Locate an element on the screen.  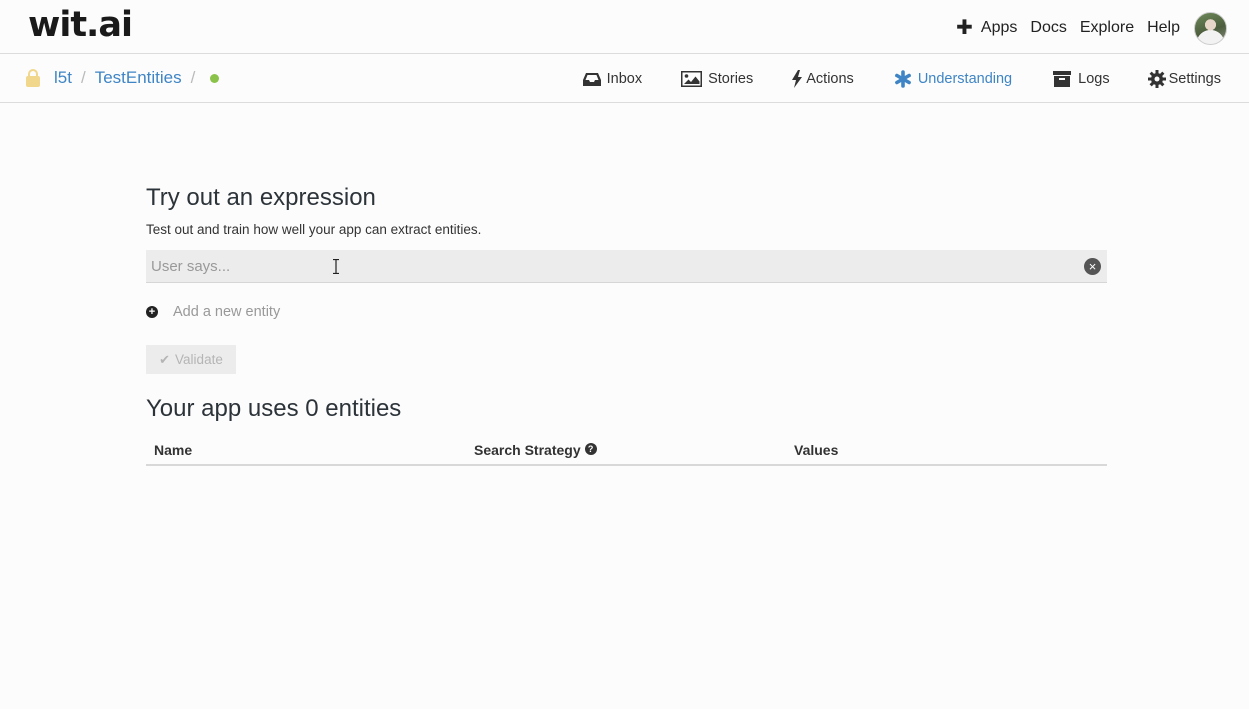
tab-label: Inbox is located at coordinates (624, 79).